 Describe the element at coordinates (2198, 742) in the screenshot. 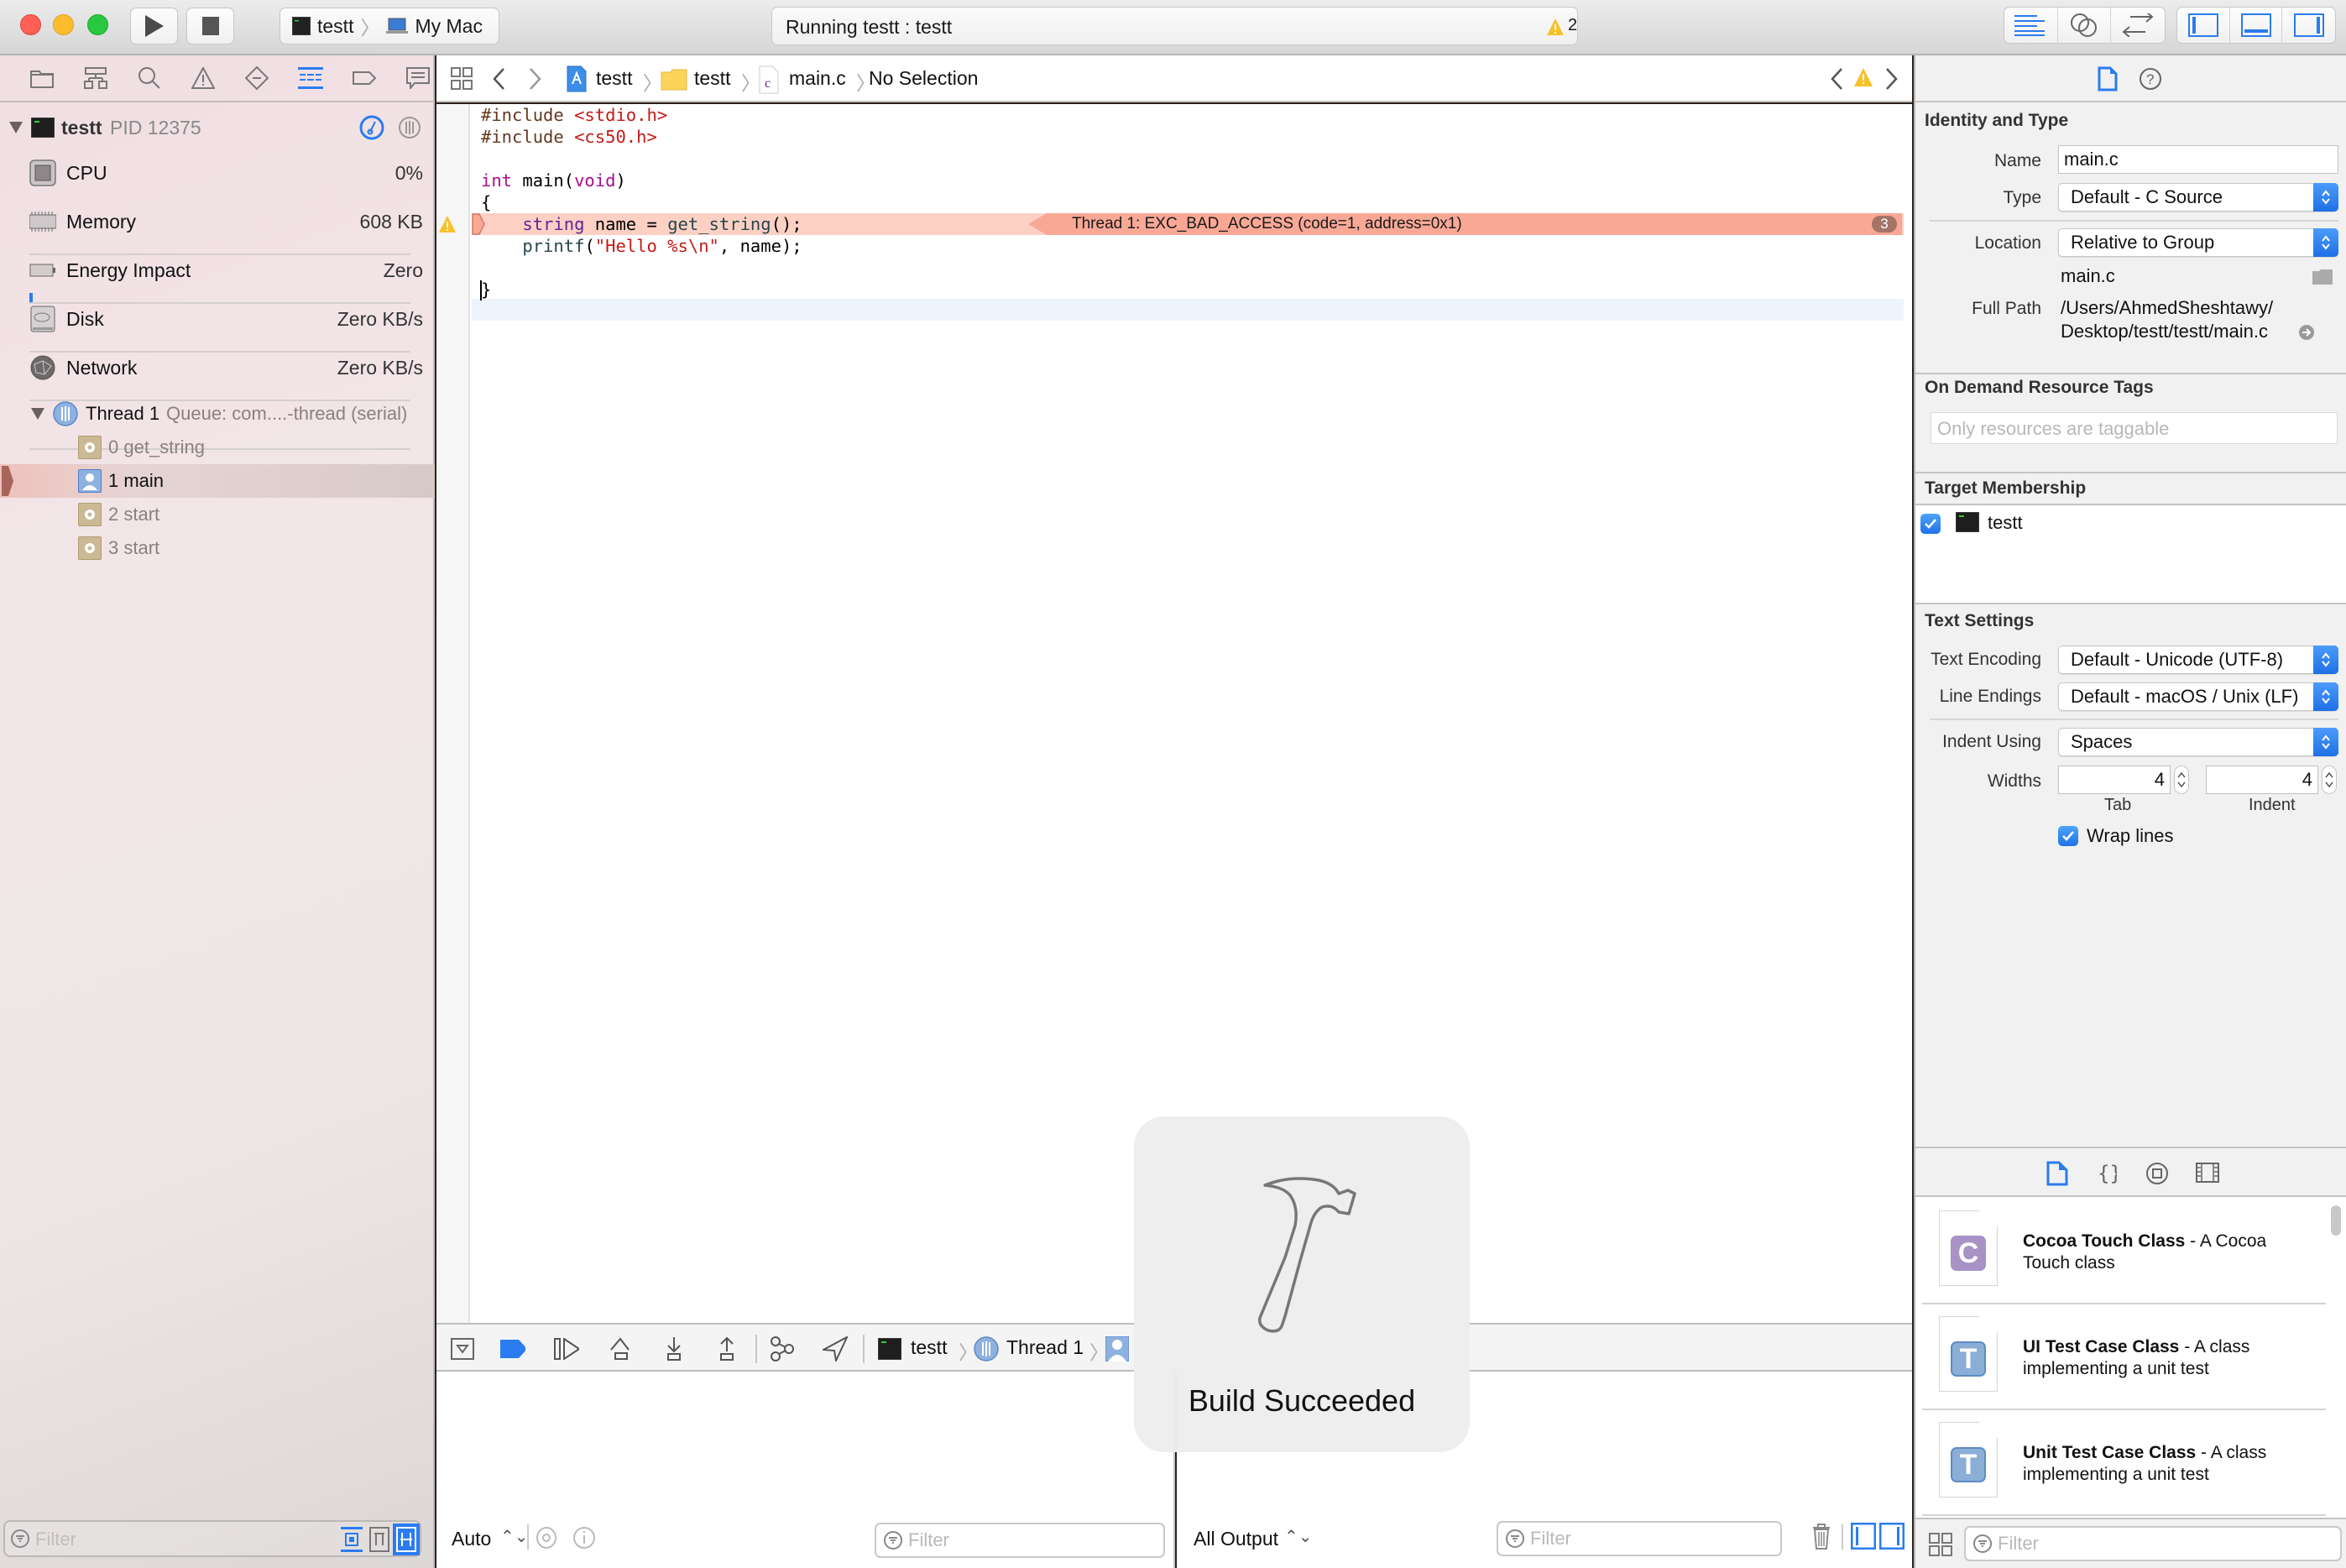

I see `indent-using-popup: Spaces` at that location.